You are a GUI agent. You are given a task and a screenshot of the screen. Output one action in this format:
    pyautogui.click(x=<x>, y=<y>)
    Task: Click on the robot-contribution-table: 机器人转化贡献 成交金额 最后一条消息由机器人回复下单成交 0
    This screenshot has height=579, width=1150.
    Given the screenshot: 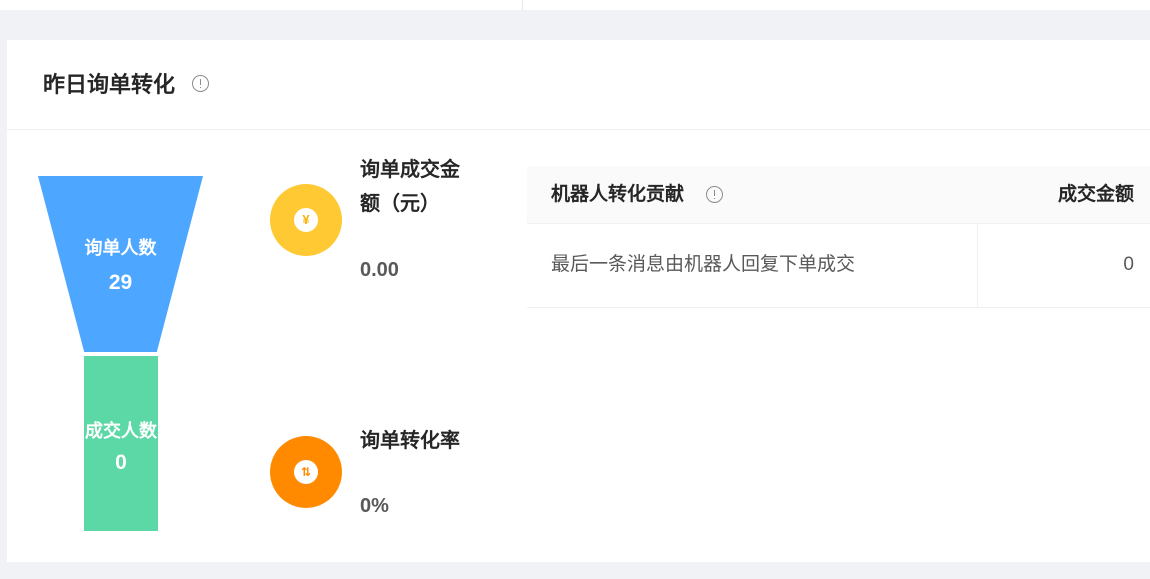 What is the action you would take?
    pyautogui.click(x=838, y=237)
    